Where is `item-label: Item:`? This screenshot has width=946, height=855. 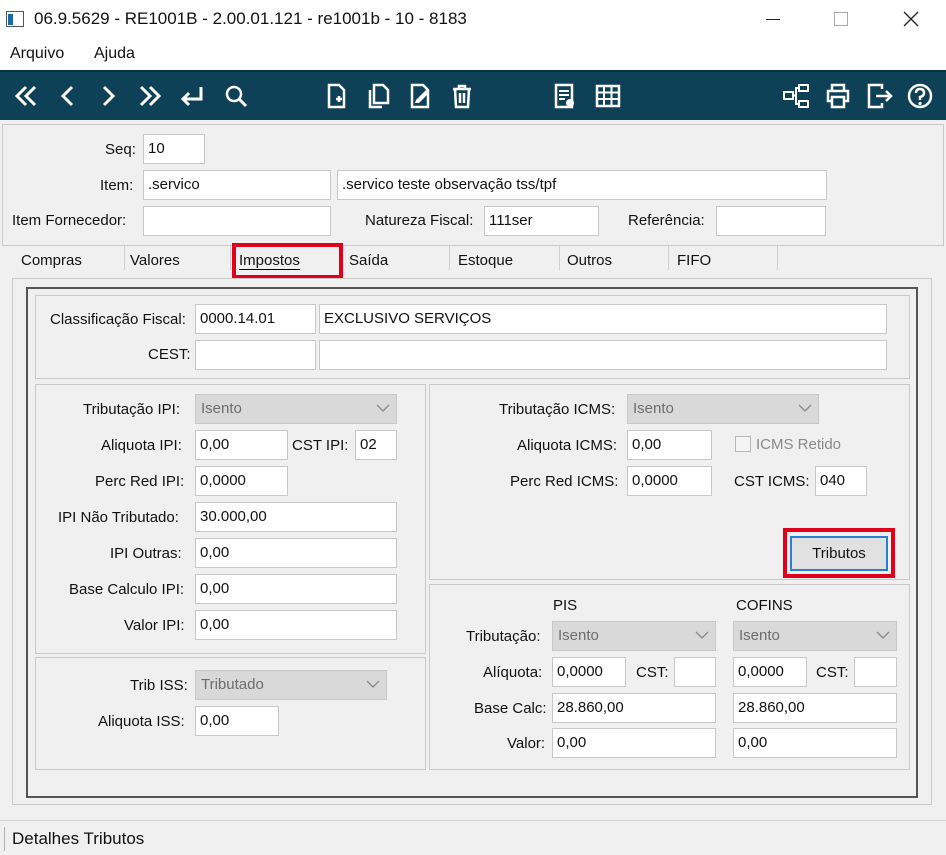
item-label: Item: is located at coordinates (117, 185).